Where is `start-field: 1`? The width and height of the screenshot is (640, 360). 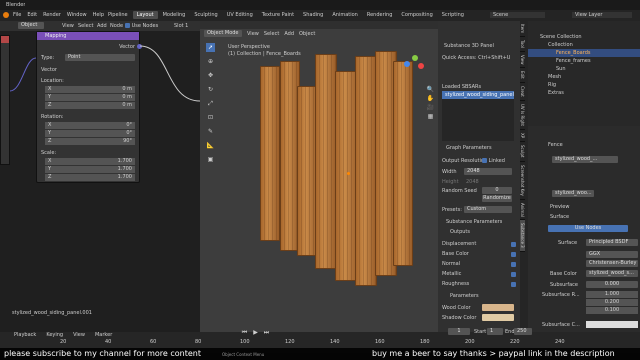
start-field: 1 is located at coordinates (495, 331).